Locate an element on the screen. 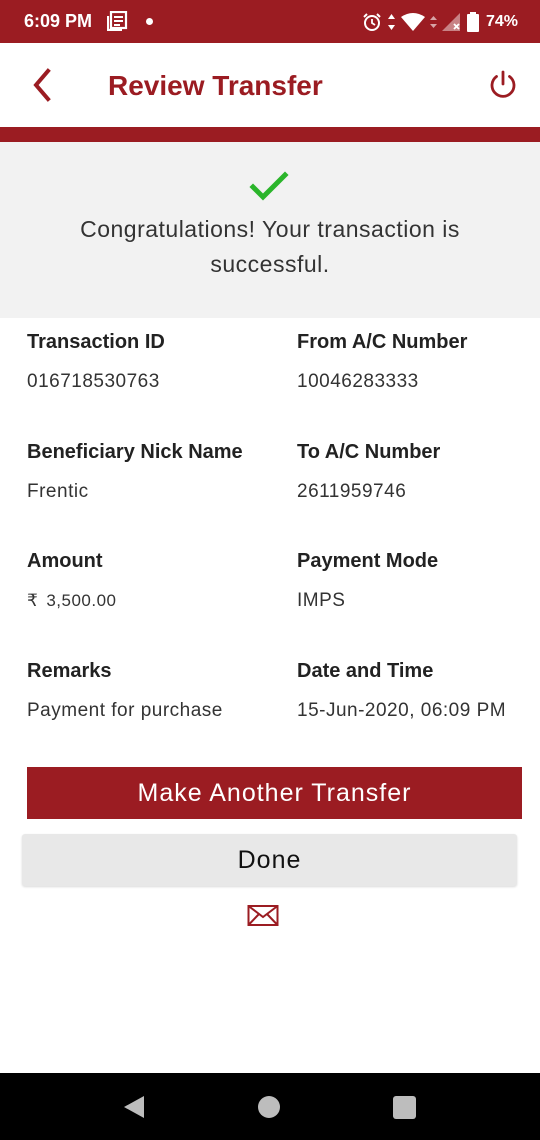  date-time-field: Date and Time 15-Jun-2020, 06:09 PM is located at coordinates (401, 691).